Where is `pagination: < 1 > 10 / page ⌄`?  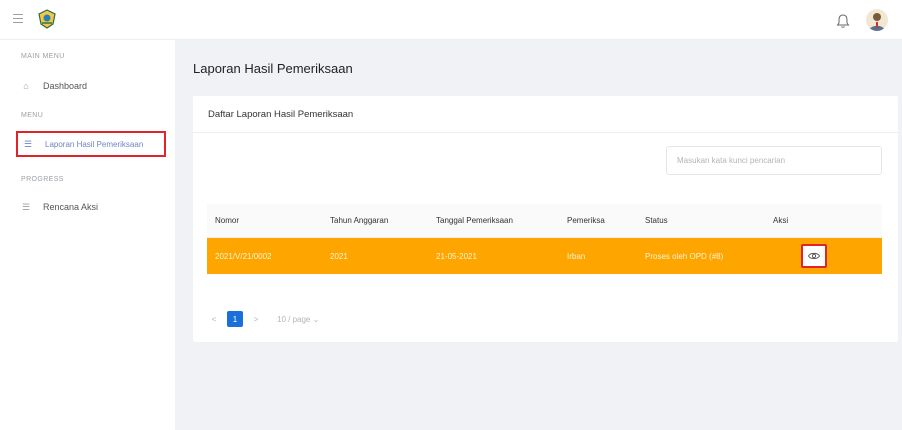
pagination: < 1 > 10 / page ⌄ is located at coordinates (263, 319).